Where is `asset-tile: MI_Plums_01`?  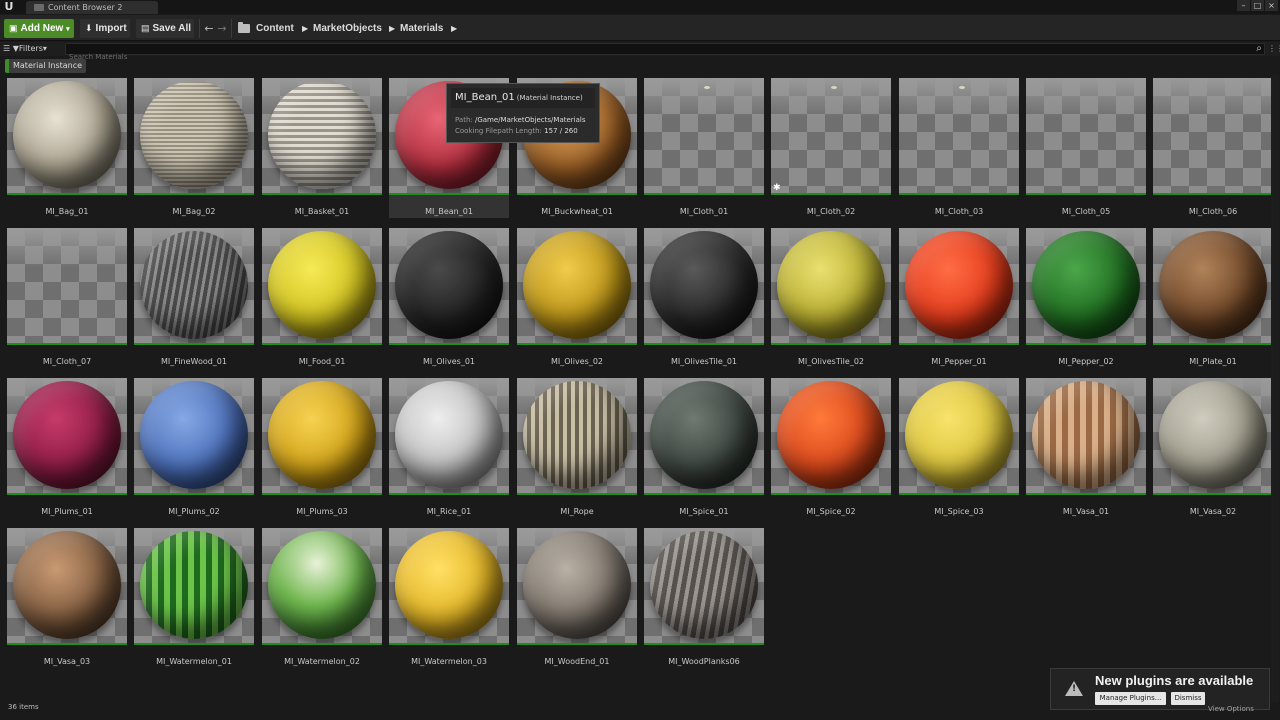
asset-tile: MI_Plums_01 is located at coordinates (67, 448).